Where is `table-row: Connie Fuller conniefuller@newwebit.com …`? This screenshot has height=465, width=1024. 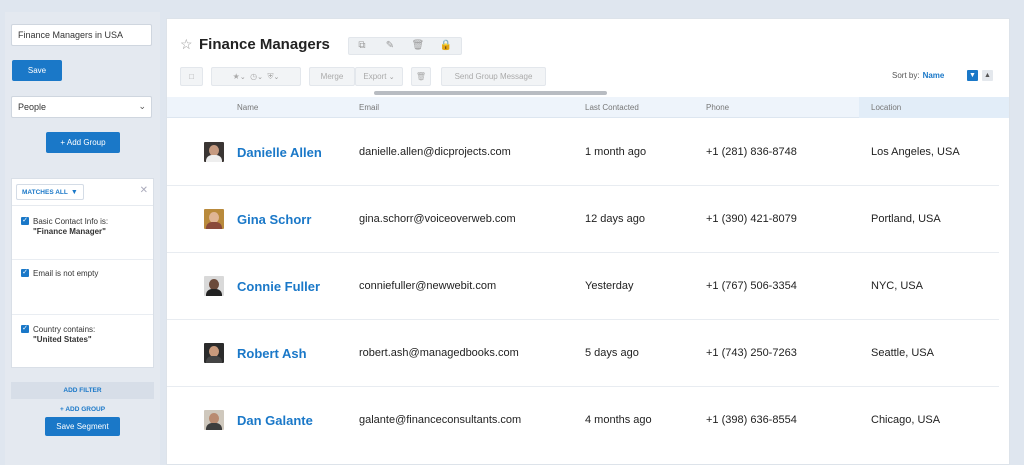 table-row: Connie Fuller conniefuller@newwebit.com … is located at coordinates (588, 286).